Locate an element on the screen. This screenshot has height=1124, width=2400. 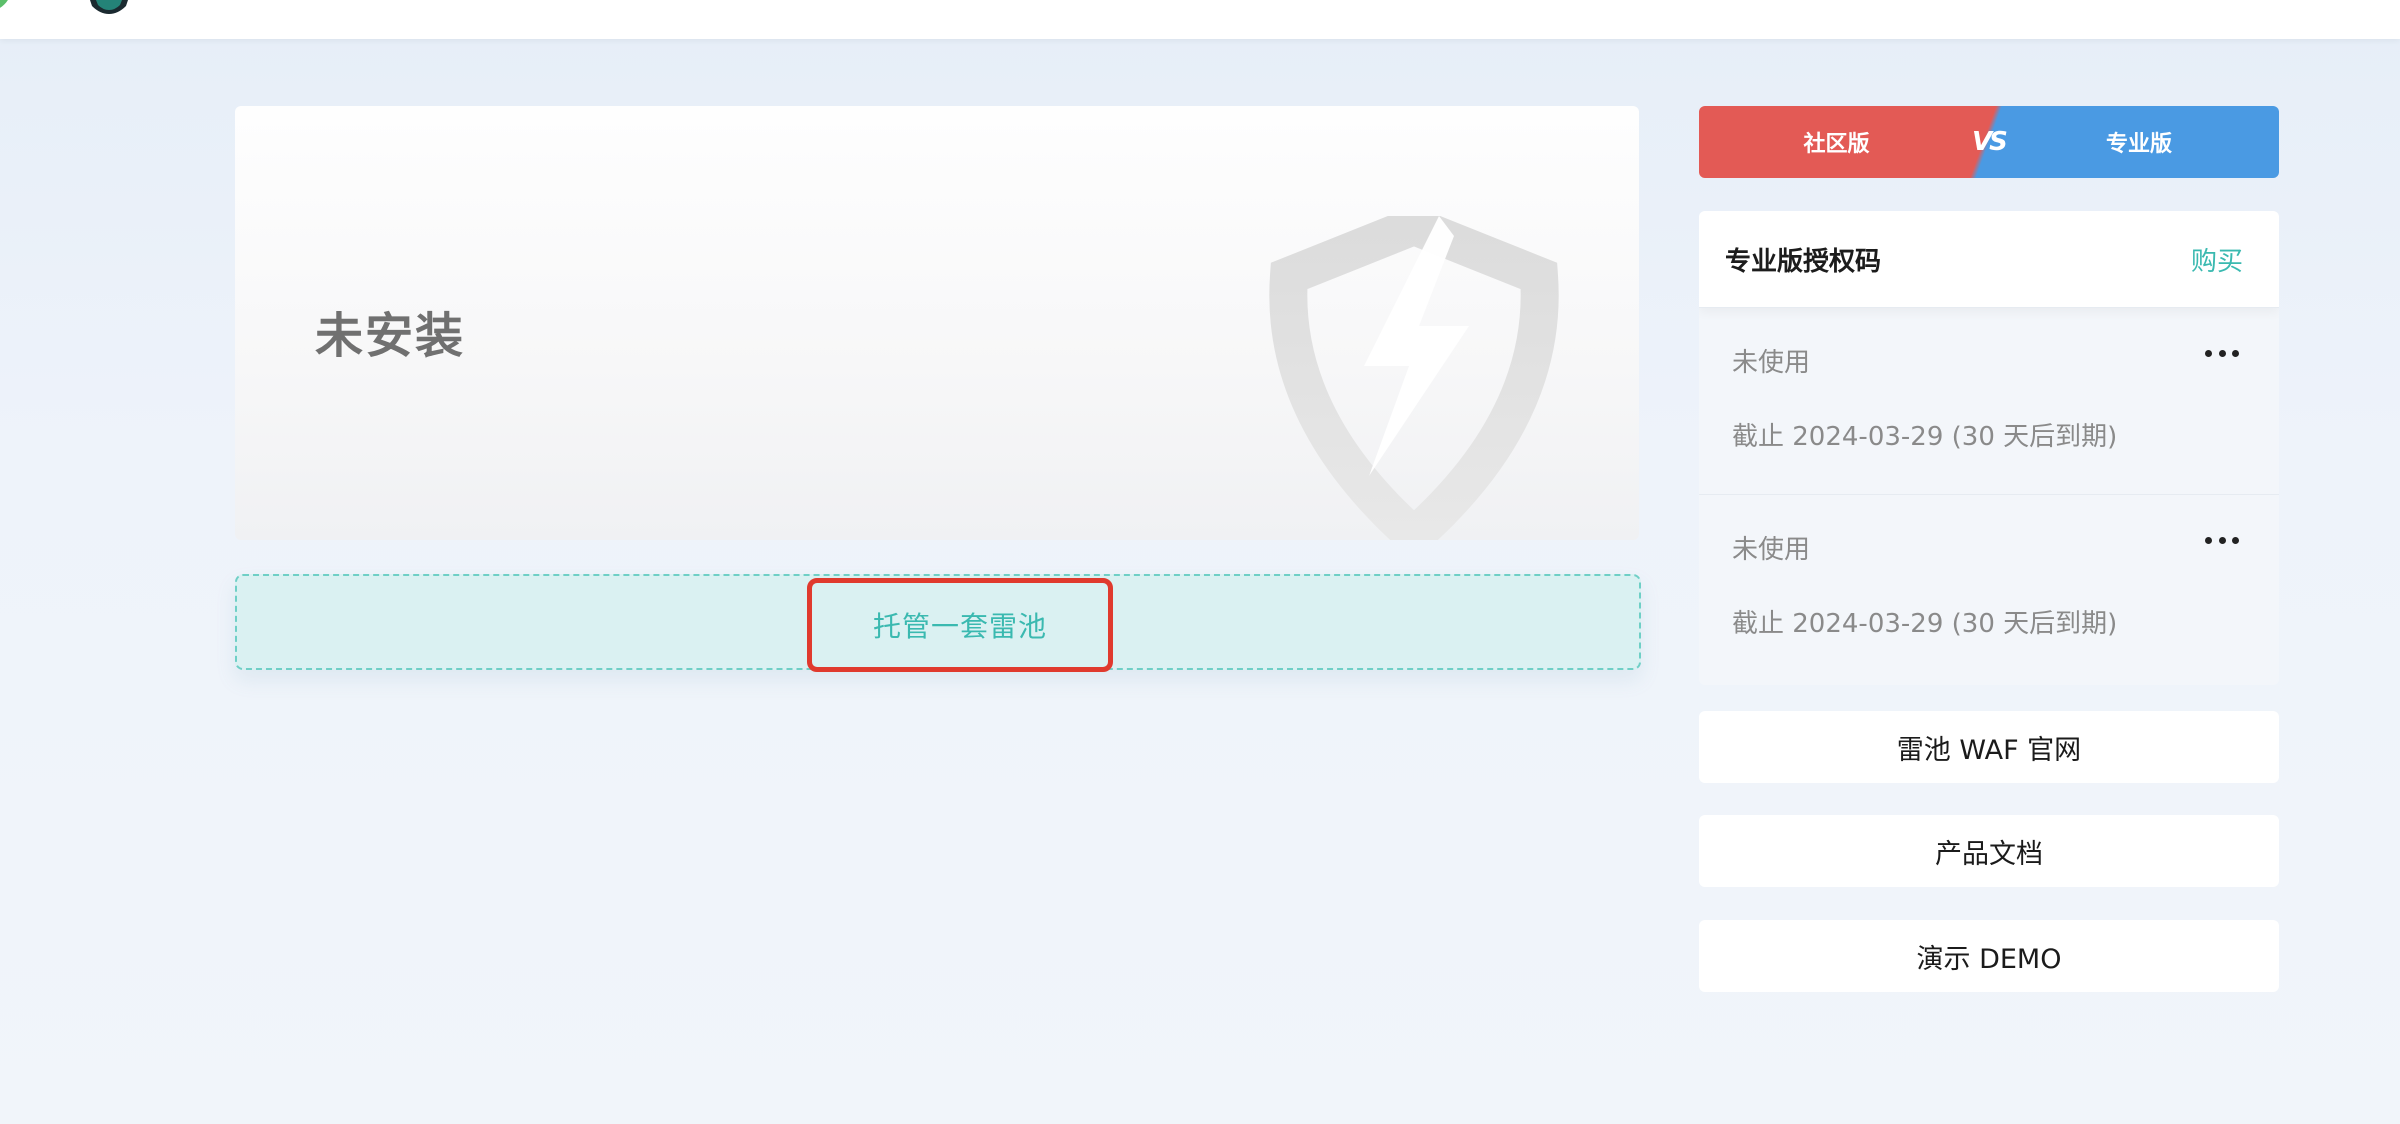
version-compare-bar: 社区版 VS 专业版 is located at coordinates (1989, 142).